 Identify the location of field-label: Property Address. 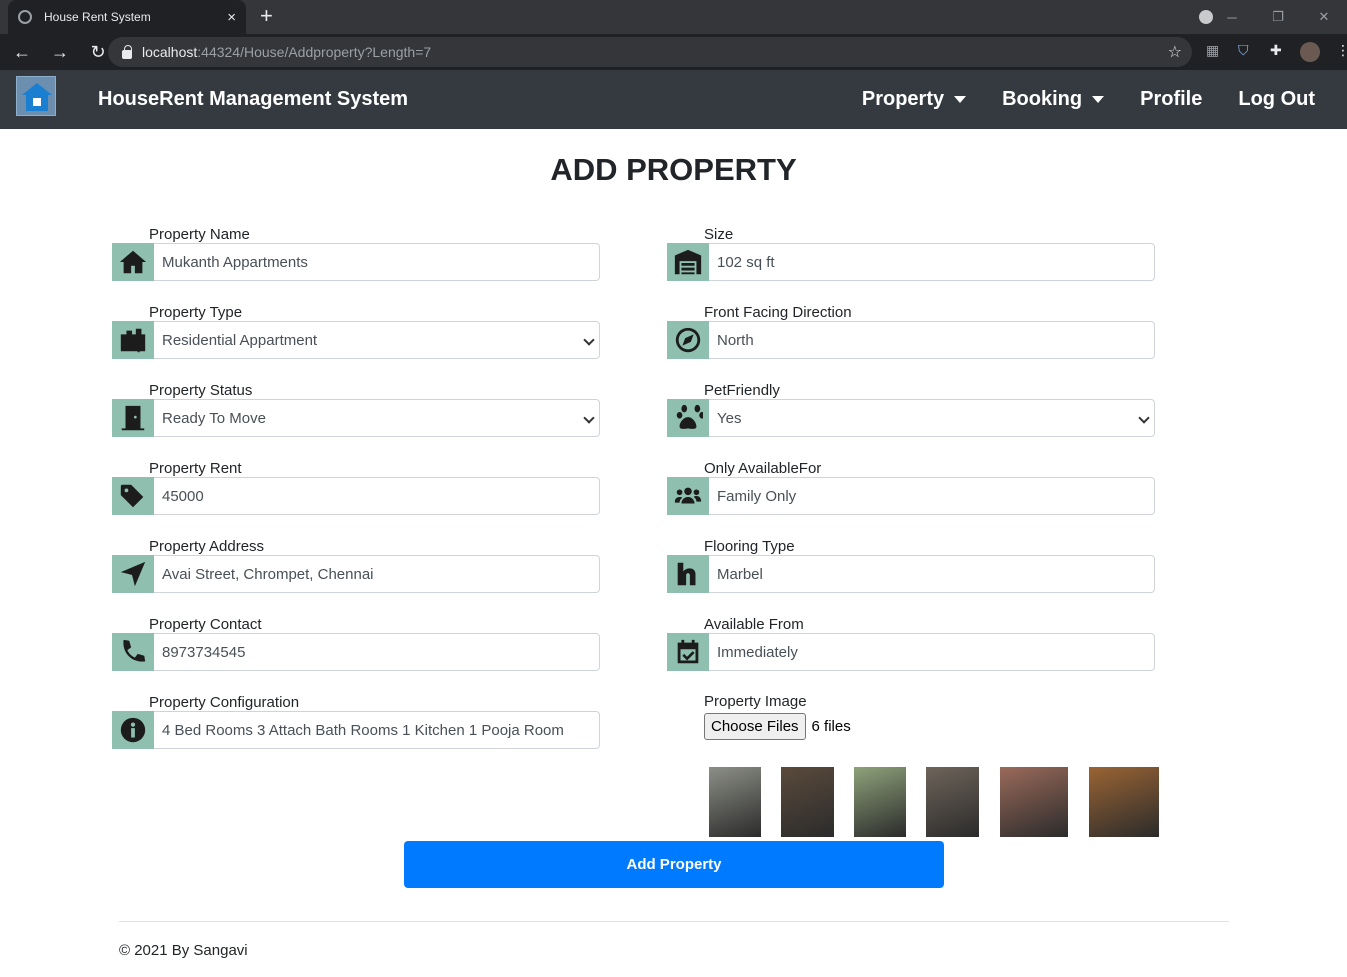
(207, 546).